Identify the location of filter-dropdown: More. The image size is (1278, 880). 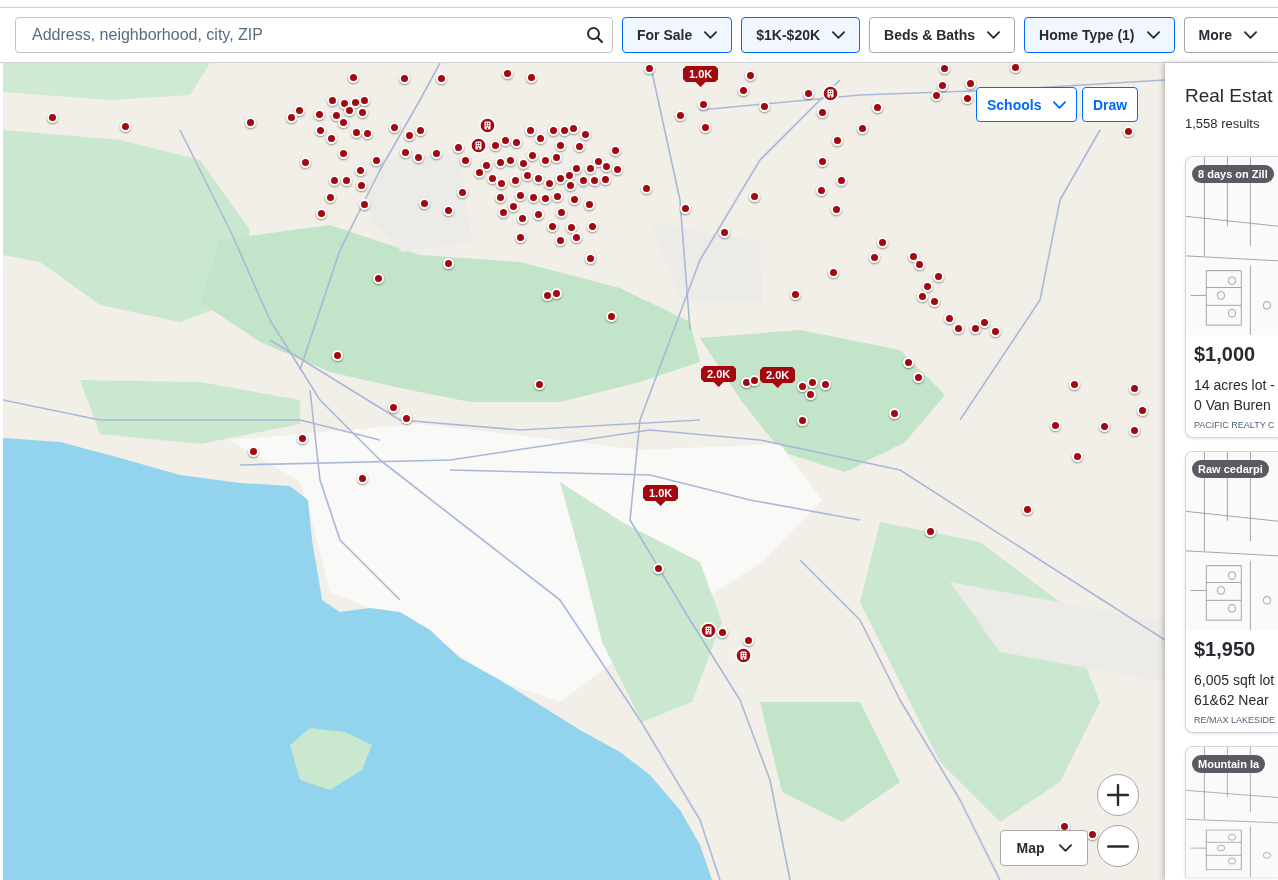
(1230, 35).